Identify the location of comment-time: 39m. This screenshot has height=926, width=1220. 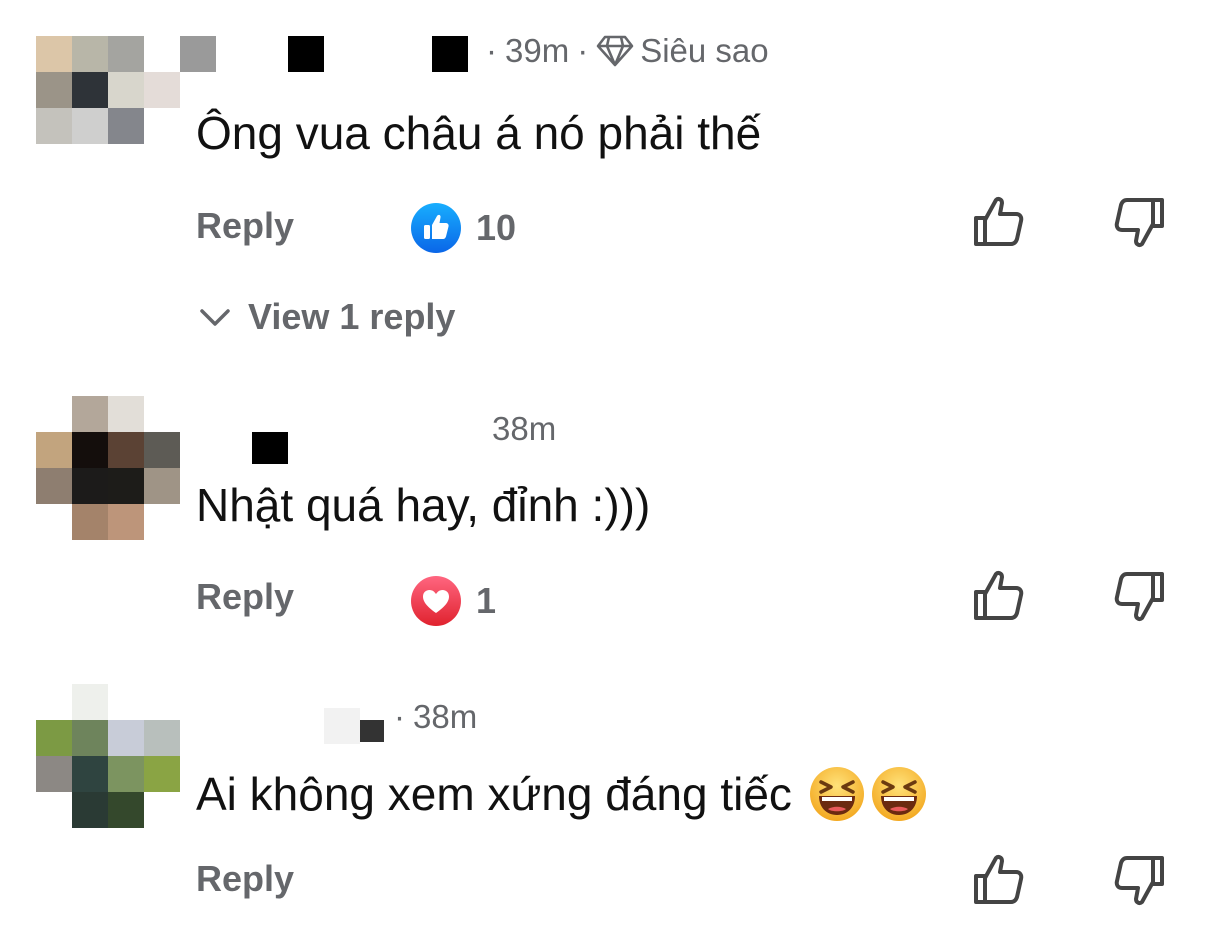
(537, 50).